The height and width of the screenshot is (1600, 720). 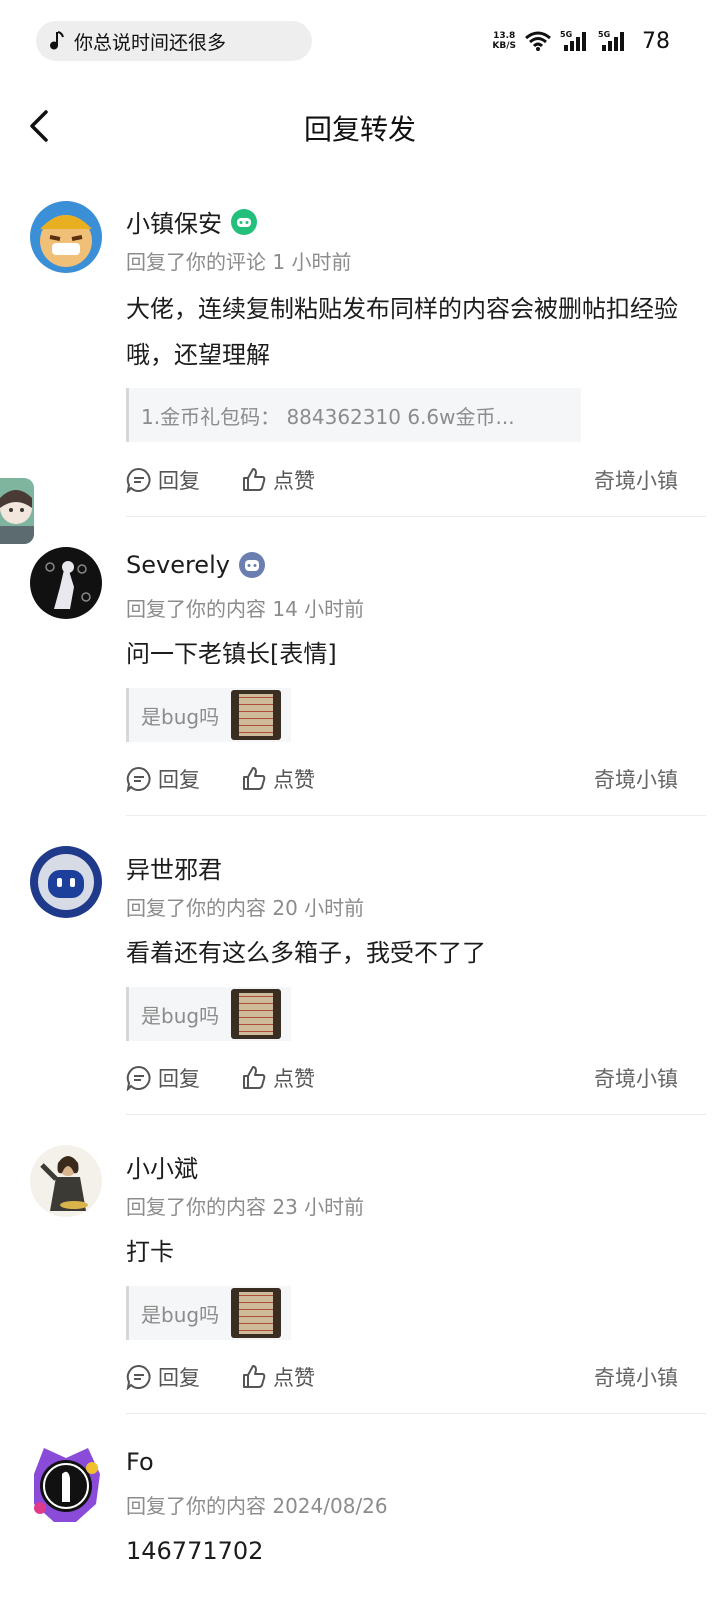 I want to click on reply-meta: 回复了你的内容 2024/08/26, so click(x=257, y=1506).